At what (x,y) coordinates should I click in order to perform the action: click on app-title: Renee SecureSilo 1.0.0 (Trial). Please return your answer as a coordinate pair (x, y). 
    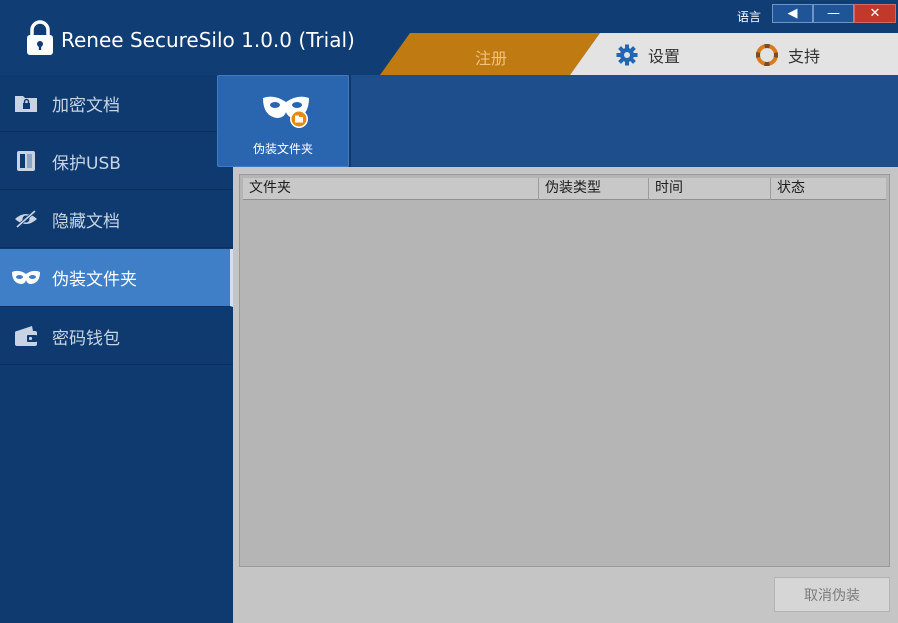
    Looking at the image, I should click on (208, 40).